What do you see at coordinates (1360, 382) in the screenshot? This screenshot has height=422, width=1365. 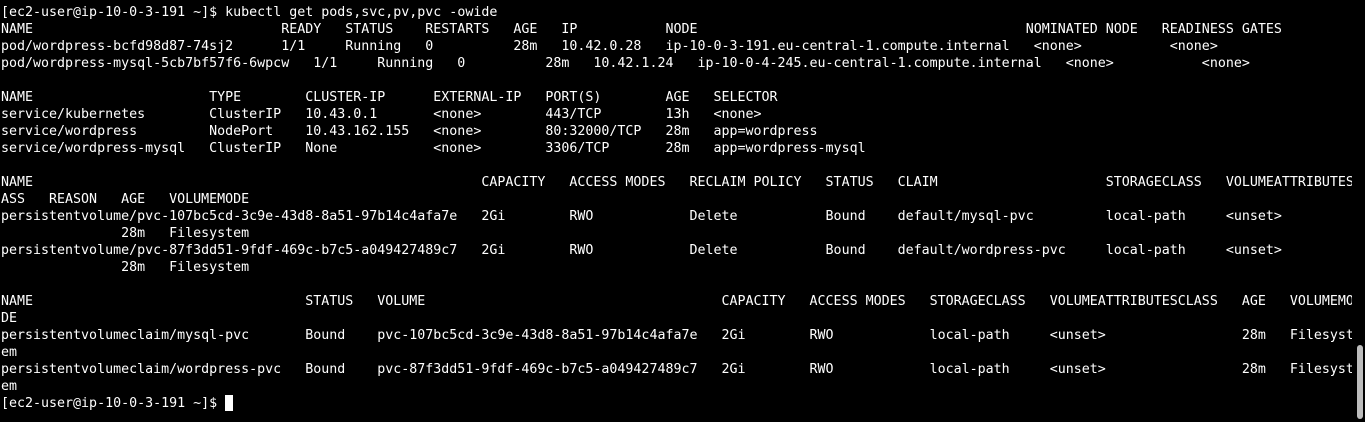 I see `scrollbar-thumb` at bounding box center [1360, 382].